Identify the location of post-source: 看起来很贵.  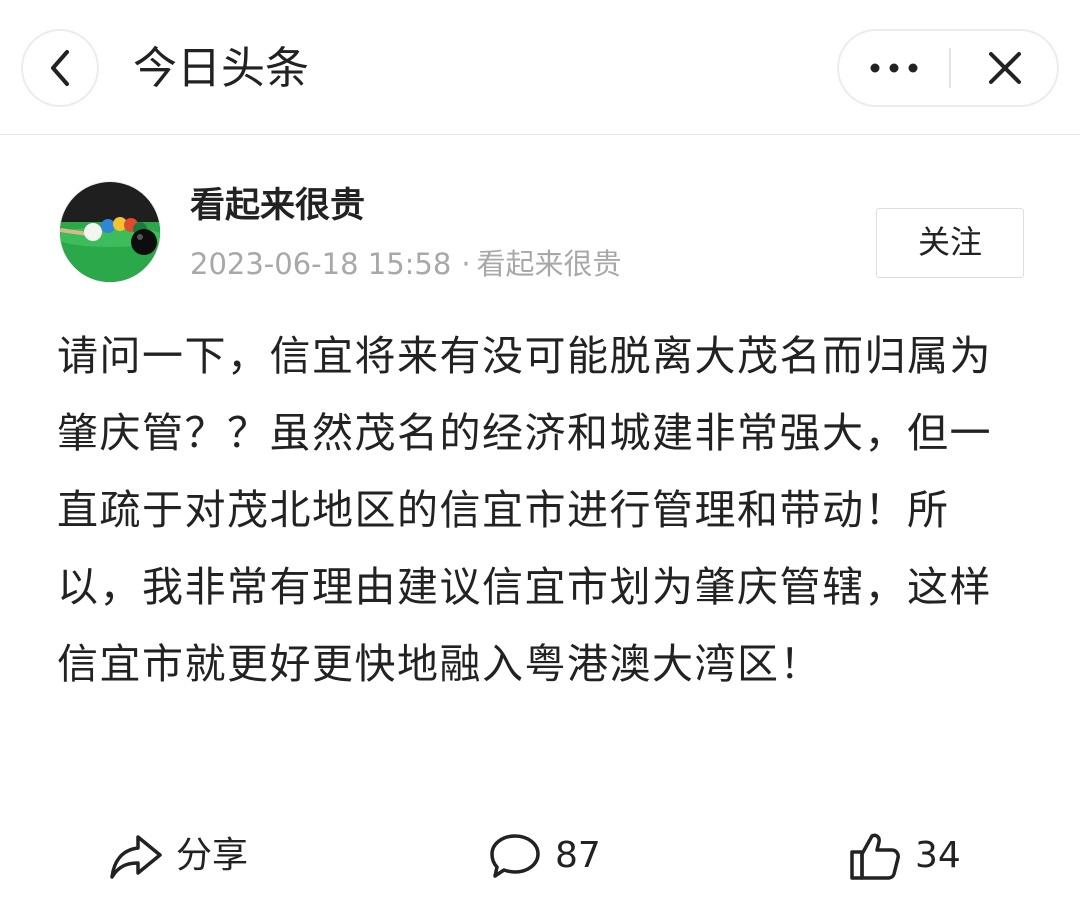
(549, 264).